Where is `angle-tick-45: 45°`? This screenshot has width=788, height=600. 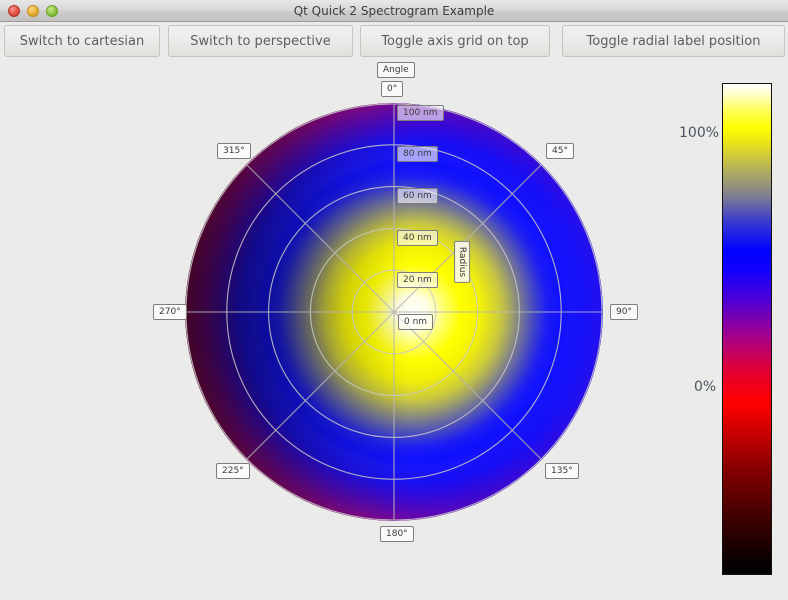
angle-tick-45: 45° is located at coordinates (560, 151).